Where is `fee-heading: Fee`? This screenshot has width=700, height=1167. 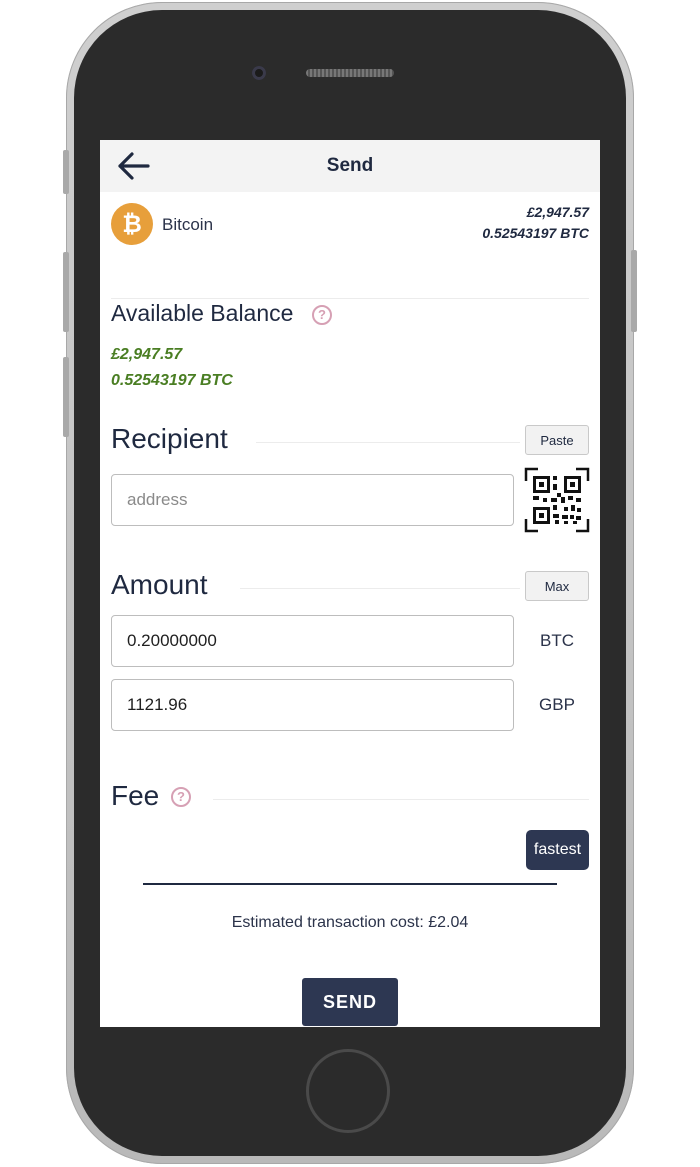
fee-heading: Fee is located at coordinates (135, 795).